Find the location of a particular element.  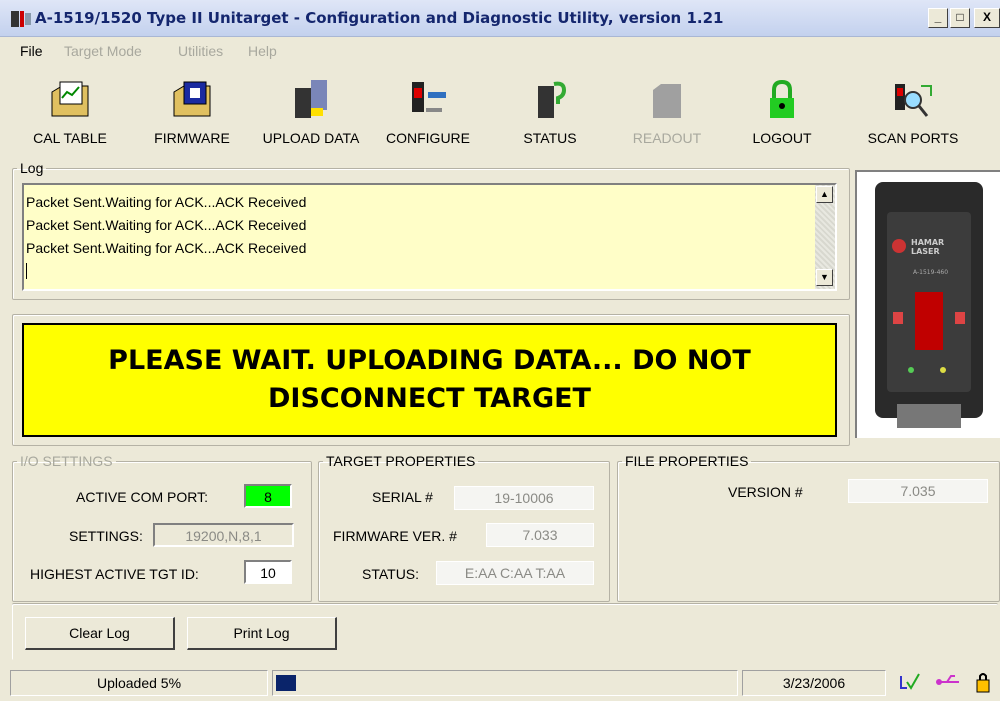

menu-bar: File Target Mode Utilities Help is located at coordinates (500, 51).